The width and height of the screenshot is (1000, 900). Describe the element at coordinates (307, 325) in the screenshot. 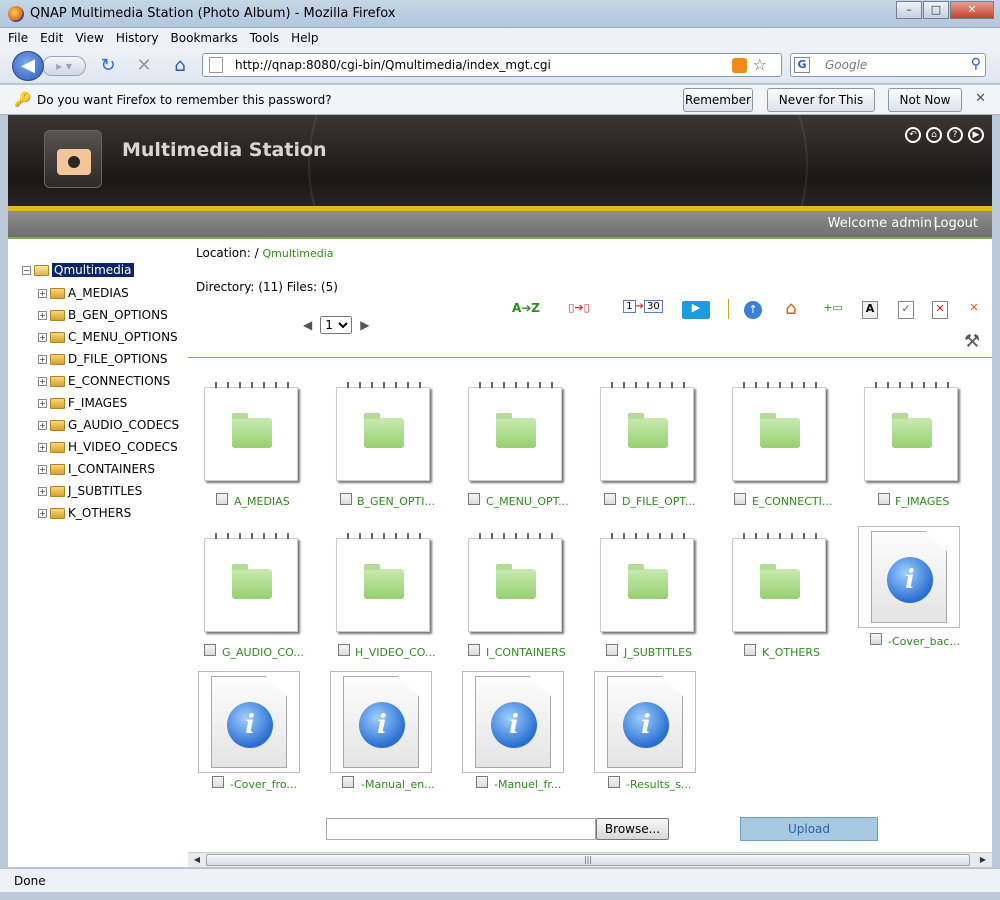

I see `prev-page-icon: ◀` at that location.